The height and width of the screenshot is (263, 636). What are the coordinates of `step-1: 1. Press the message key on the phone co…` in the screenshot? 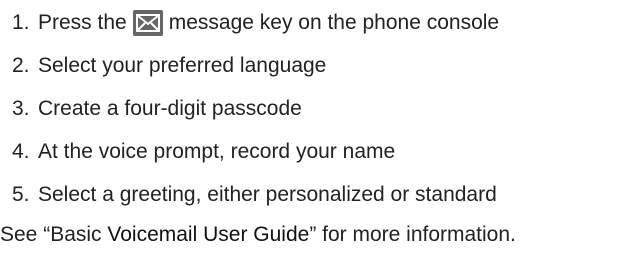 It's located at (255, 23).